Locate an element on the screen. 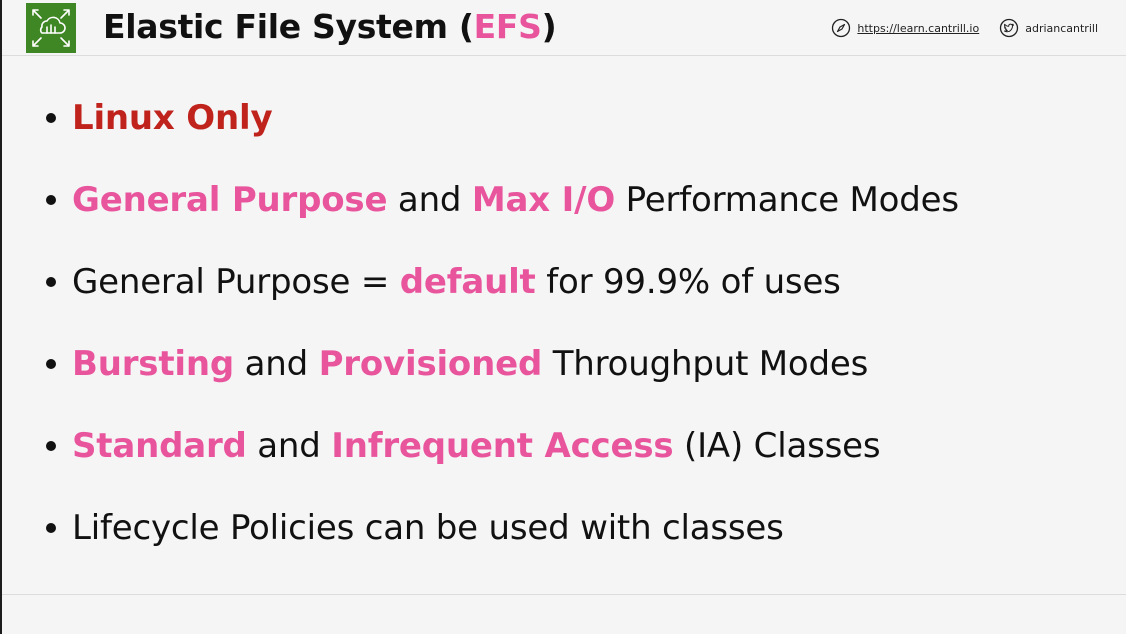 The image size is (1126, 634). bullet-text: Throughput Modes is located at coordinates (705, 364).